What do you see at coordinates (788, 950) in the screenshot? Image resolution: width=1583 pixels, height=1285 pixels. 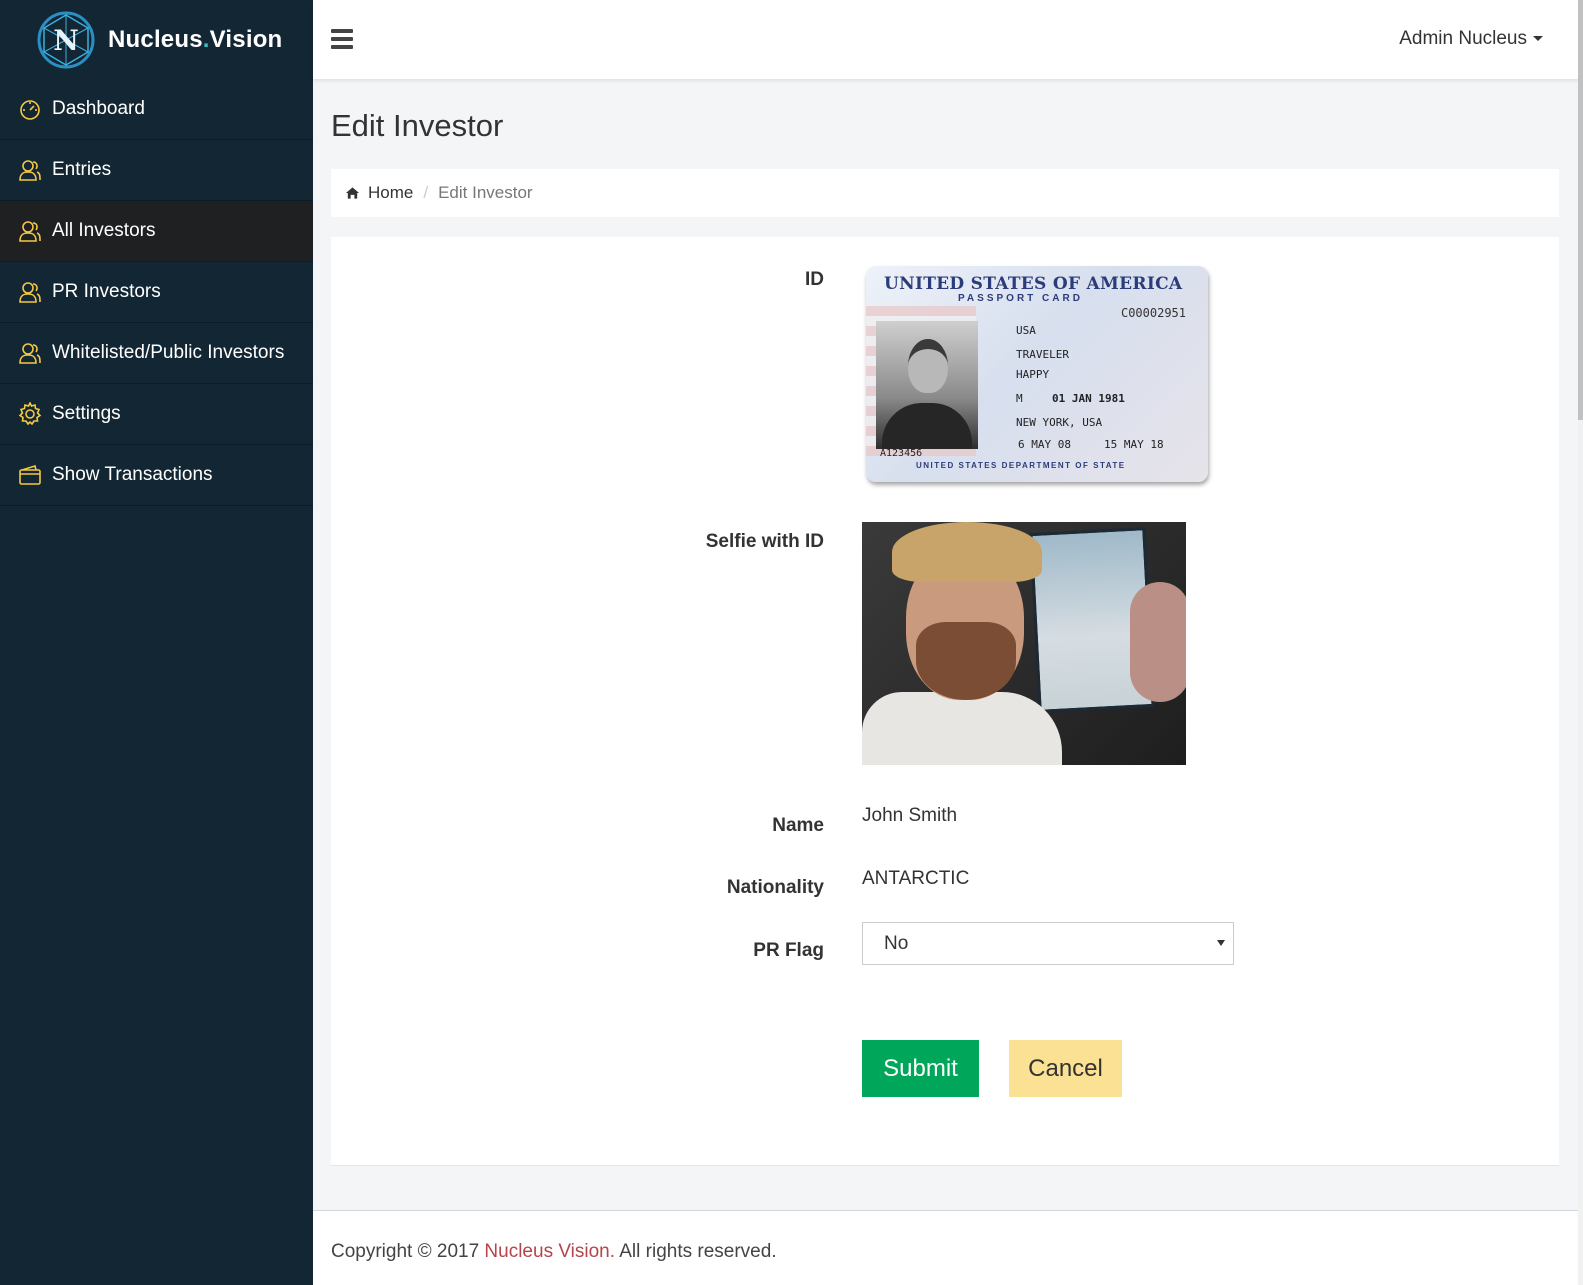 I see `pr-flag-label: PR Flag` at bounding box center [788, 950].